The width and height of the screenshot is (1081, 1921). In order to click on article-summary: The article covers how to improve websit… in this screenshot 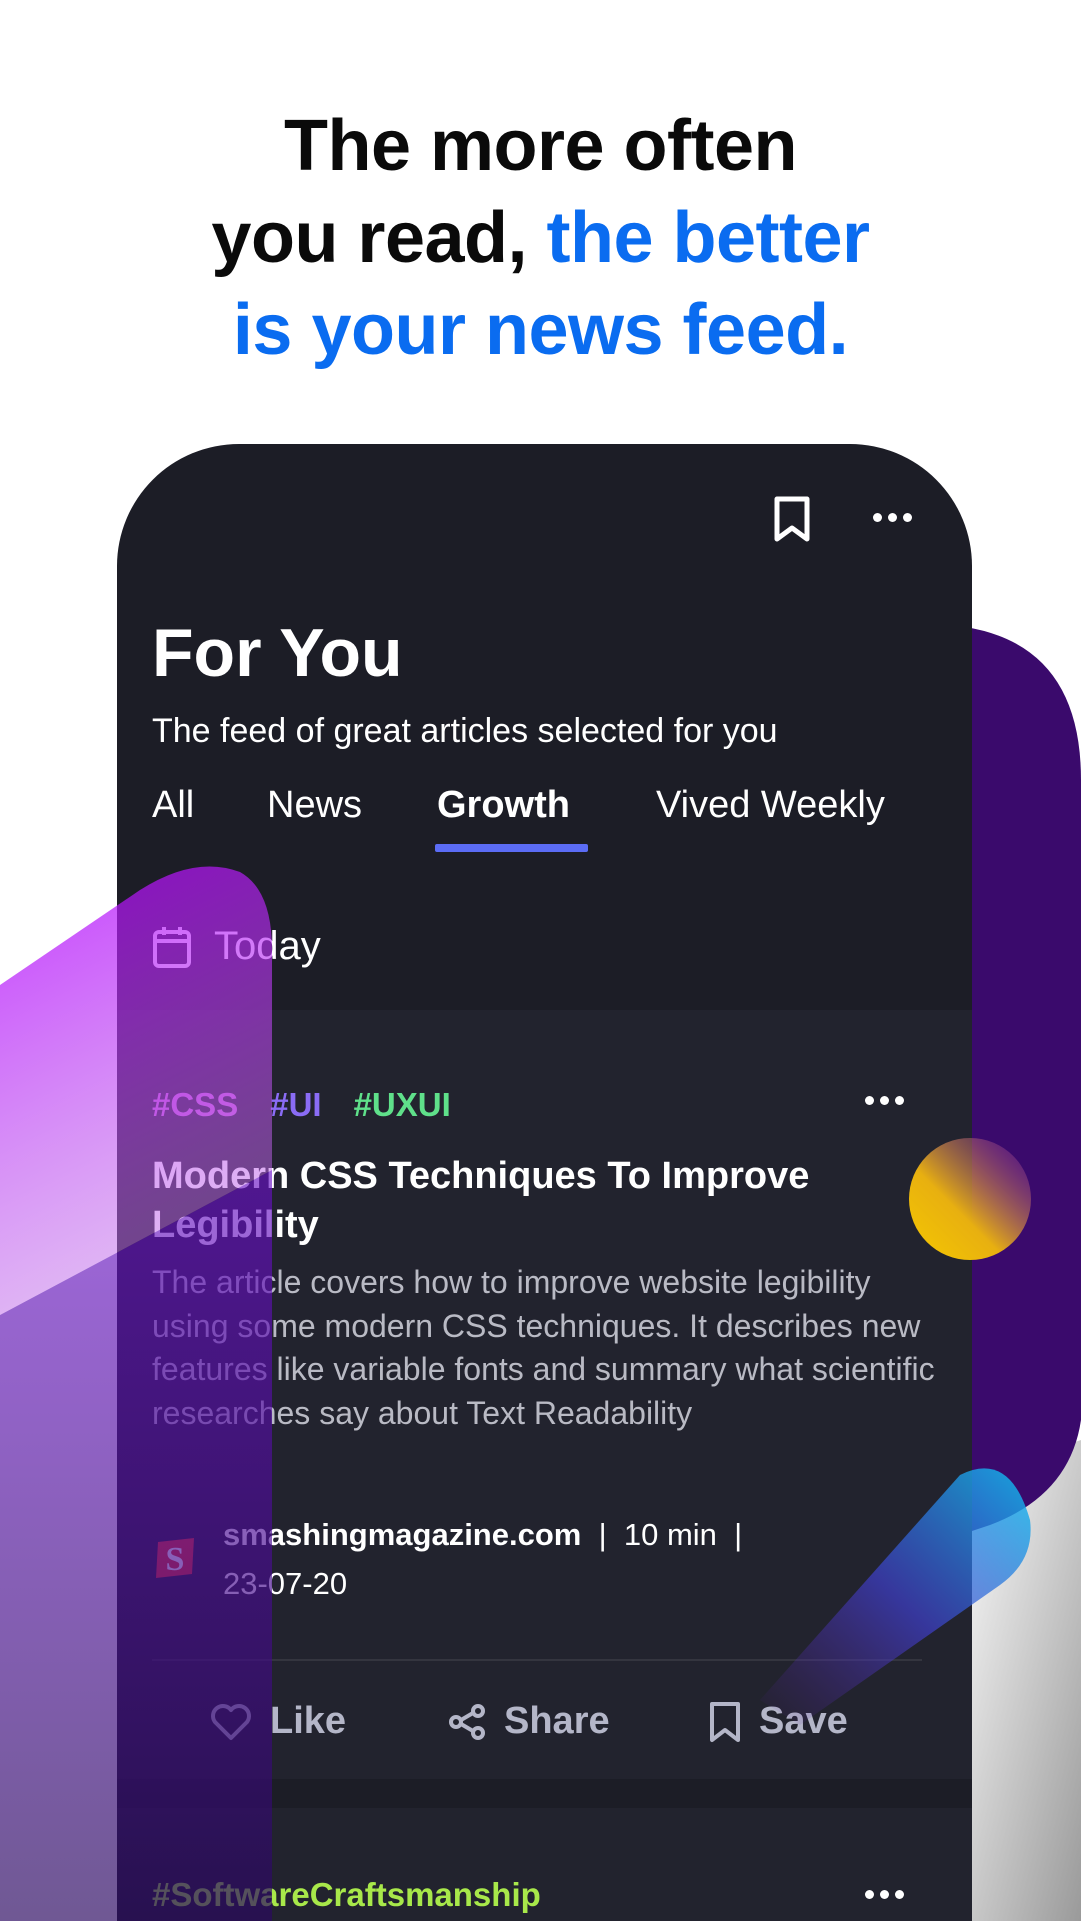, I will do `click(543, 1347)`.